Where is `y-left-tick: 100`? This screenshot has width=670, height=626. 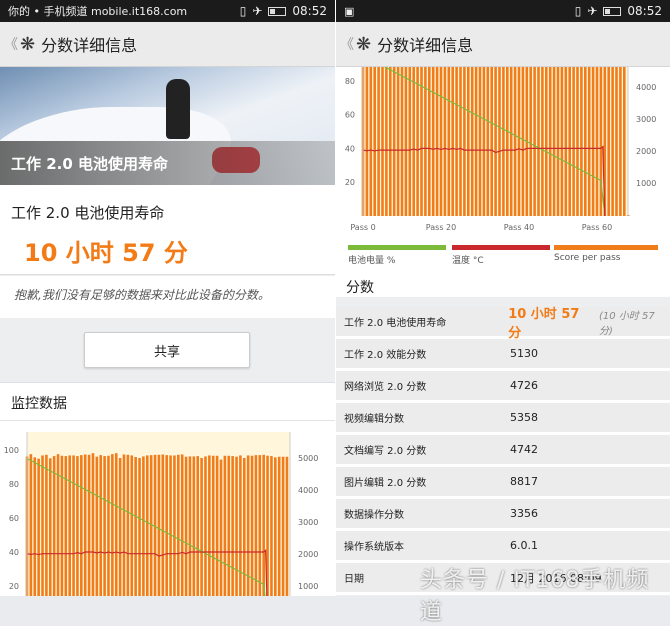 y-left-tick: 100 is located at coordinates (11, 450).